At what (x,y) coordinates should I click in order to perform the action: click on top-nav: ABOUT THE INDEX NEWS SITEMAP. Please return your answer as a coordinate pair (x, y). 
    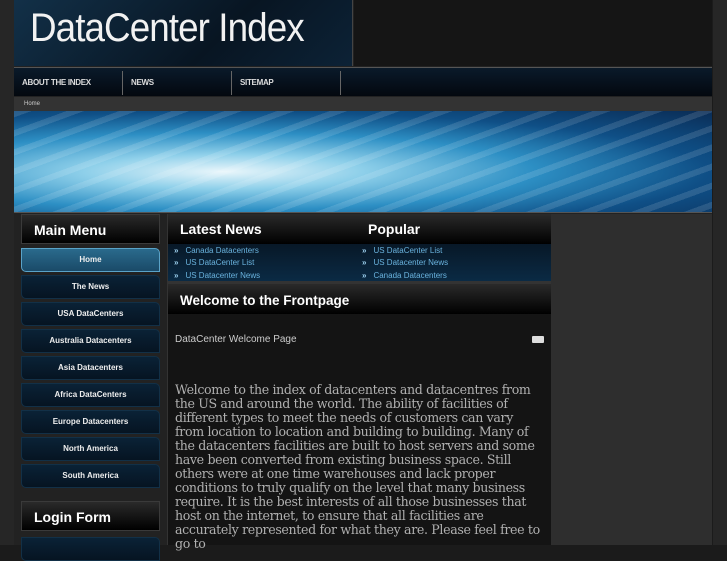
    Looking at the image, I should click on (363, 81).